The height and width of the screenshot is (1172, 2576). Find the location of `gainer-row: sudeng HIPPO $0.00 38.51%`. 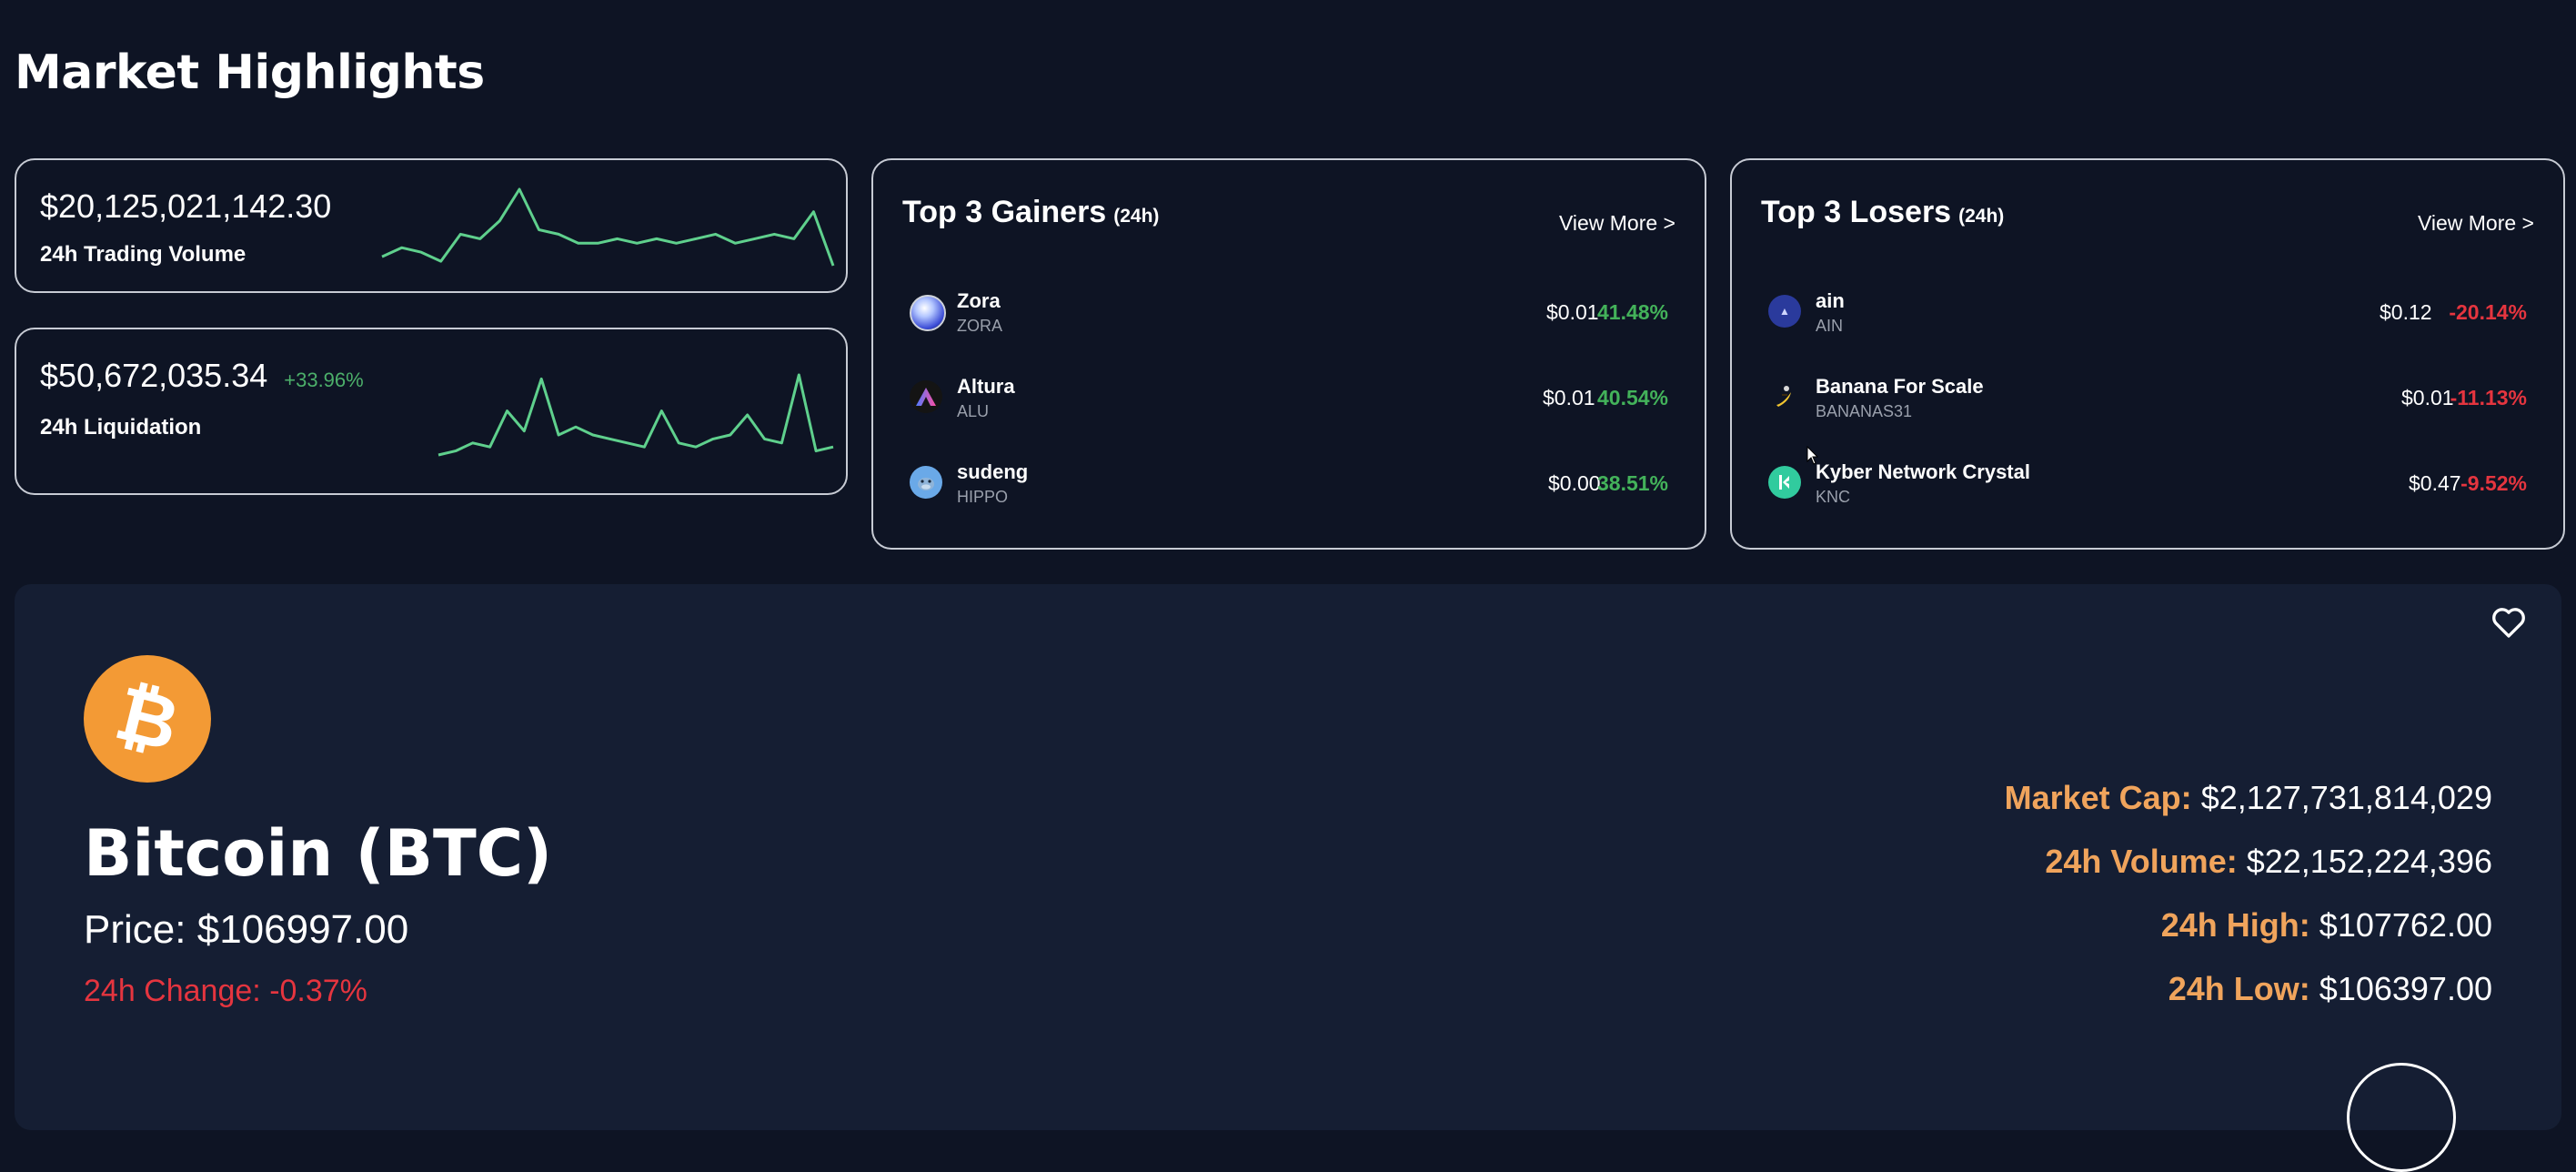

gainer-row: sudeng HIPPO $0.00 38.51% is located at coordinates (1289, 486).